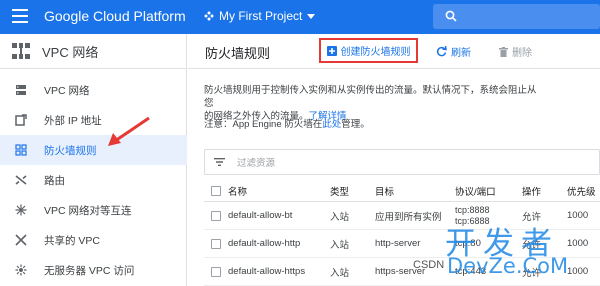 The width and height of the screenshot is (600, 286). I want to click on page-header: 防火墙规则 创建防火墙规则 刷新 删除, so click(394, 51).